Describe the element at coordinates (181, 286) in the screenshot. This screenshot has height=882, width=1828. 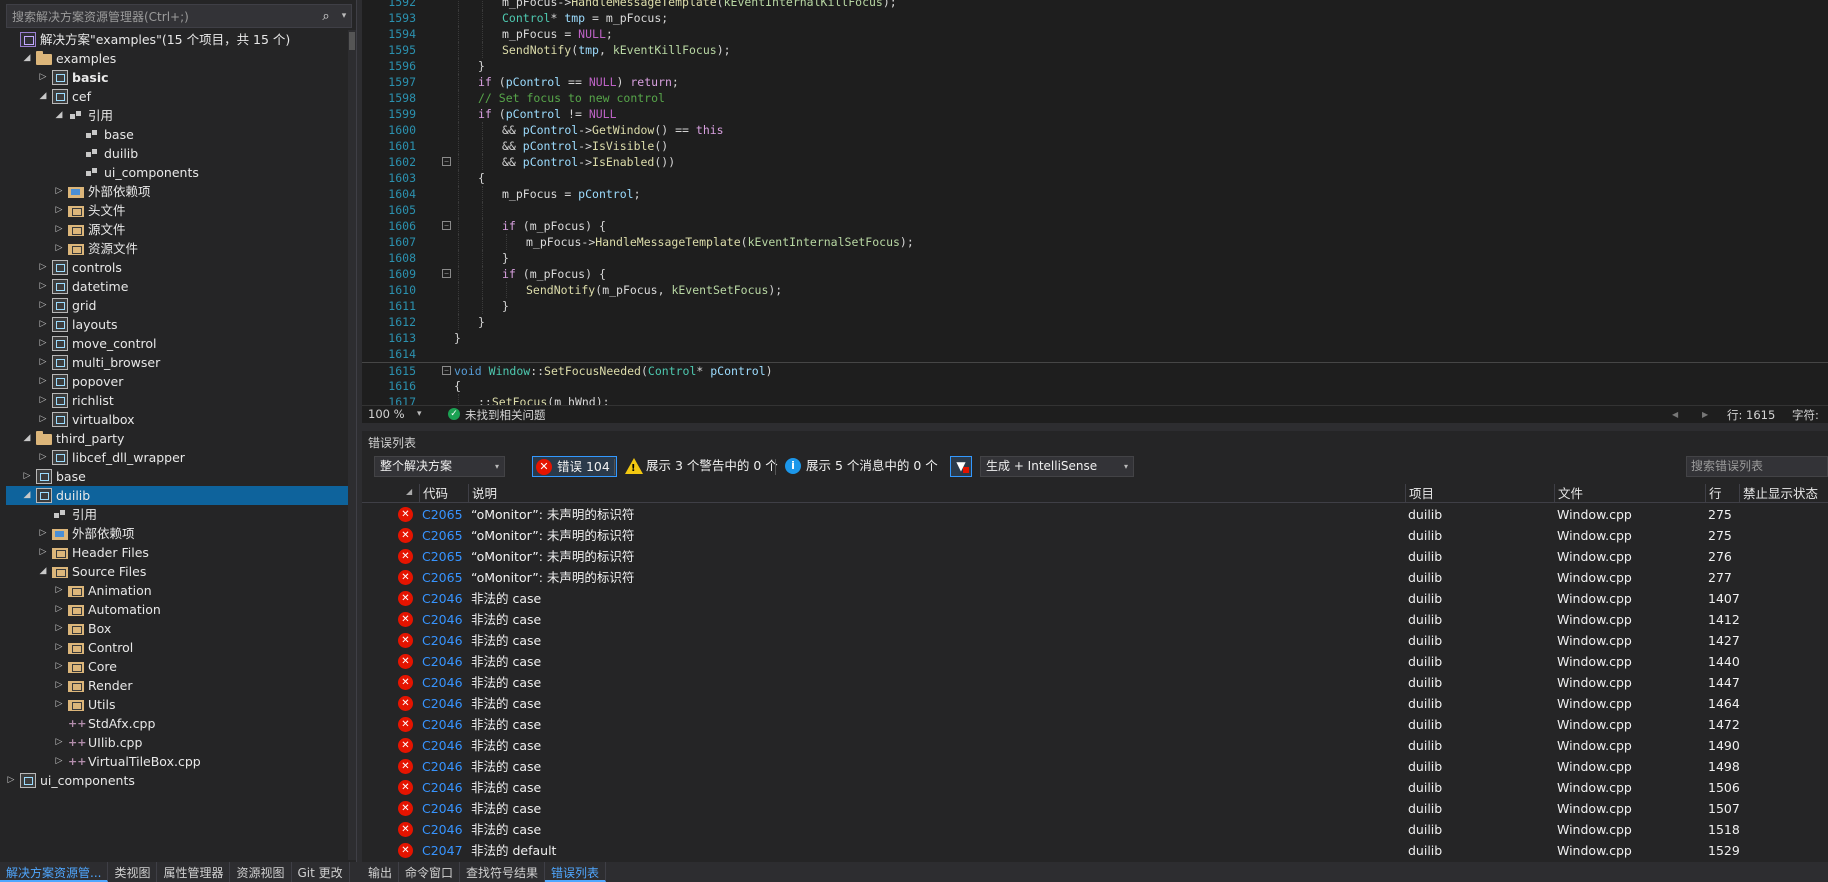
I see `tree-item: ▷ datetime` at that location.